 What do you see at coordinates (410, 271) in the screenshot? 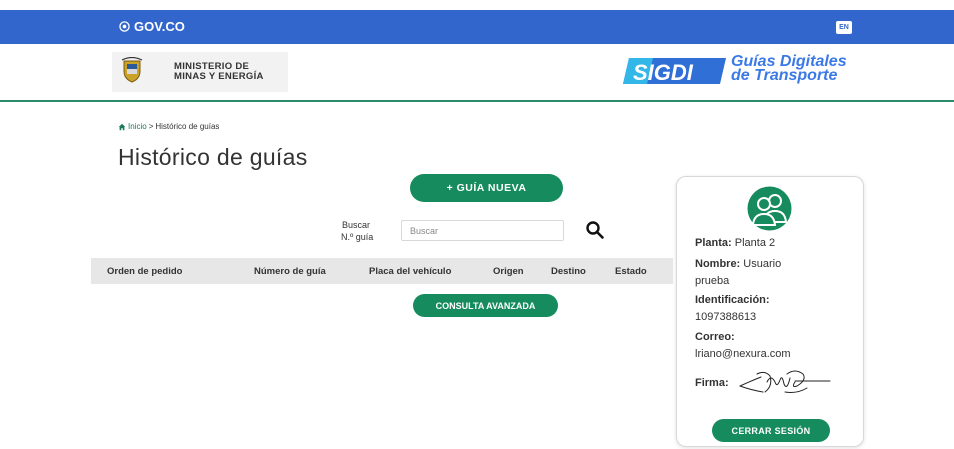
I see `column-header-plate: Placa del vehículo` at bounding box center [410, 271].